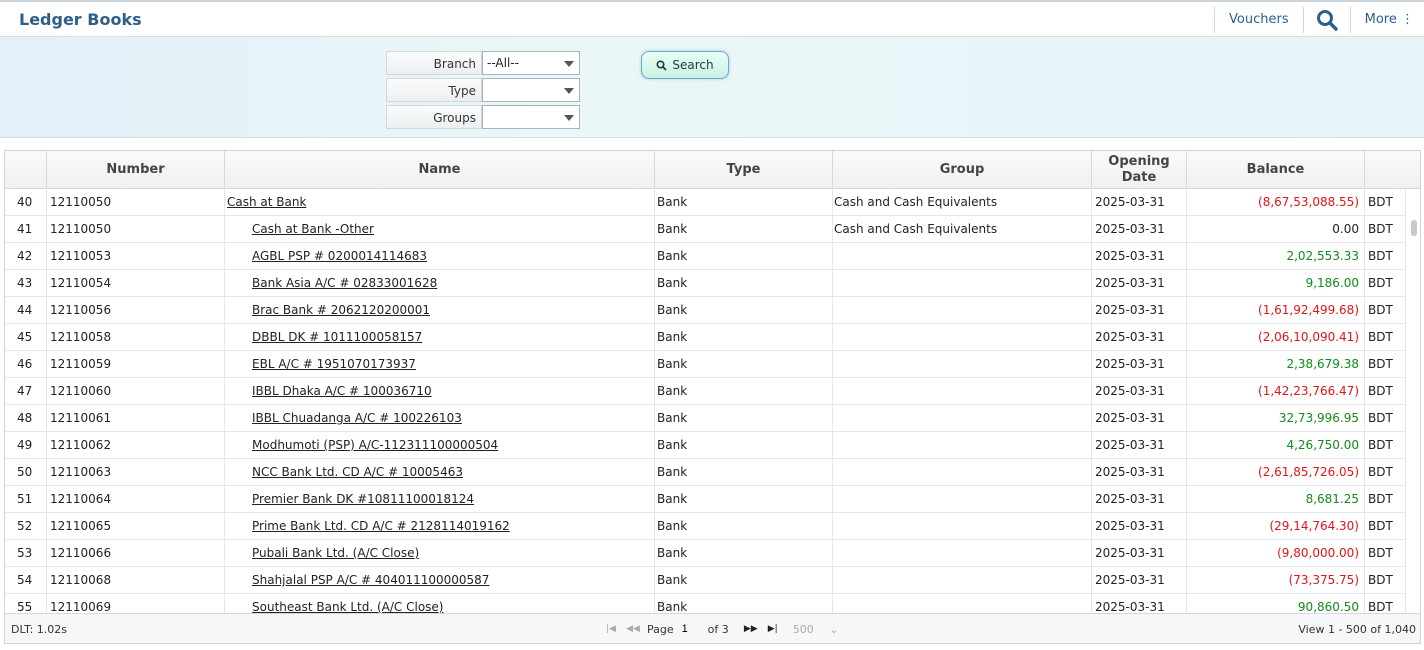 The height and width of the screenshot is (650, 1424). What do you see at coordinates (266, 202) in the screenshot?
I see `ledger-name-link: Cash at Bank` at bounding box center [266, 202].